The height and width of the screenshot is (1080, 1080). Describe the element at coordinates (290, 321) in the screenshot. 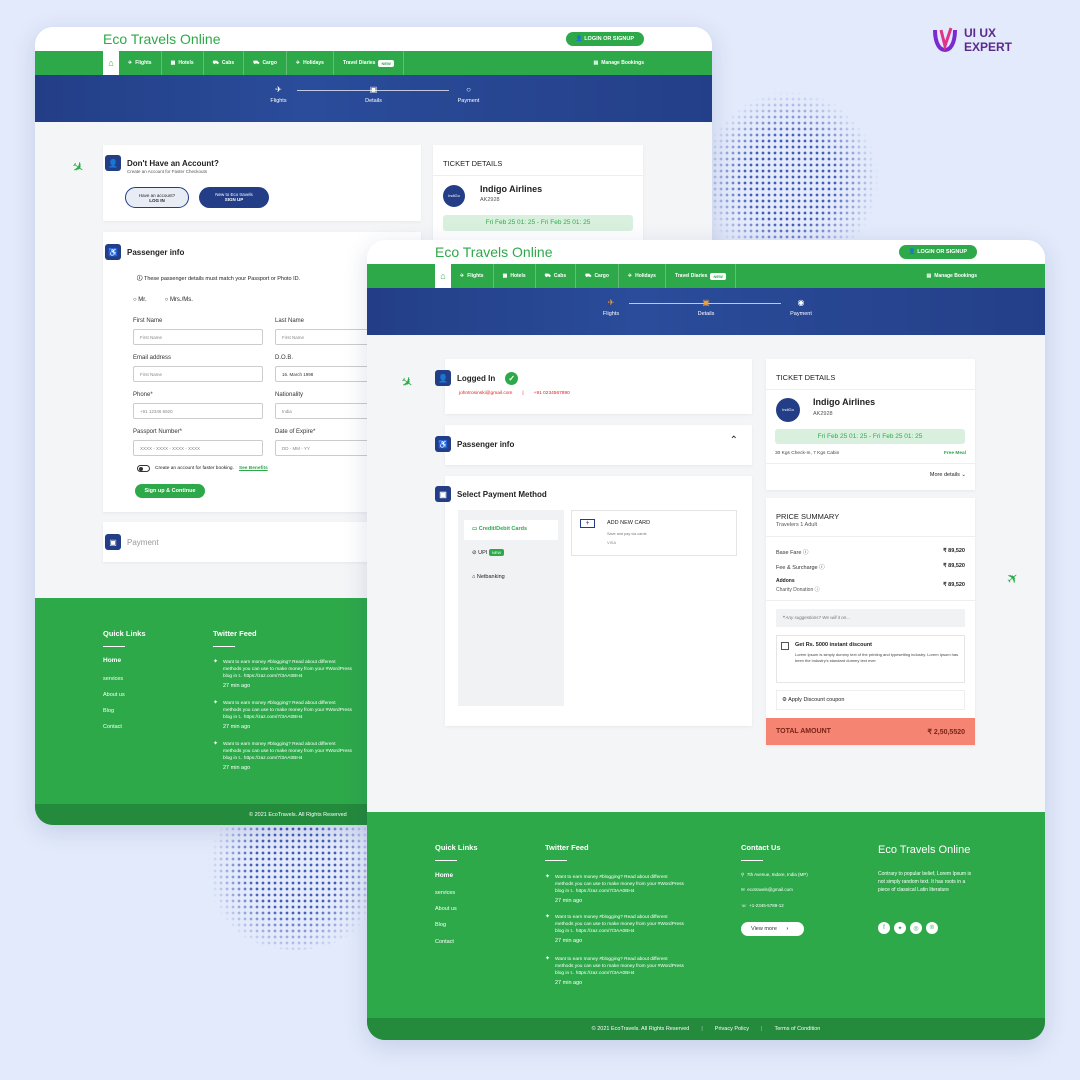

I see `label-last-name: Last Name` at that location.